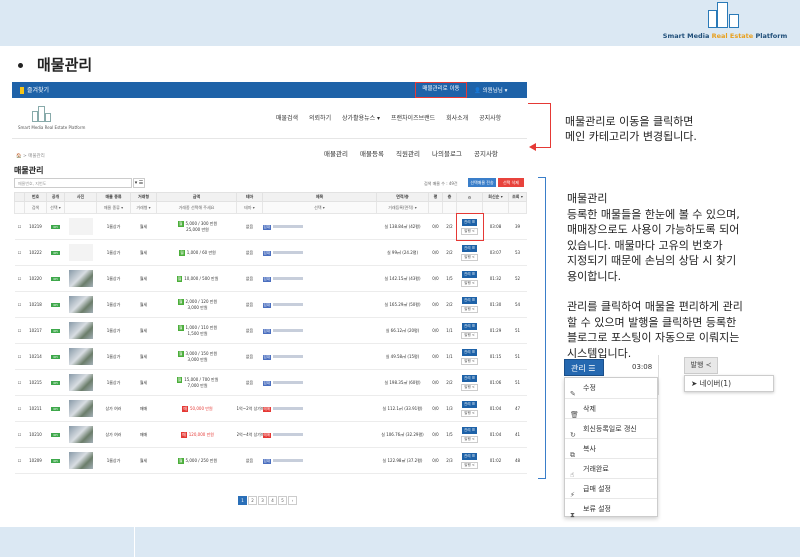  I want to click on nav-main-item: 회사소개, so click(457, 118).